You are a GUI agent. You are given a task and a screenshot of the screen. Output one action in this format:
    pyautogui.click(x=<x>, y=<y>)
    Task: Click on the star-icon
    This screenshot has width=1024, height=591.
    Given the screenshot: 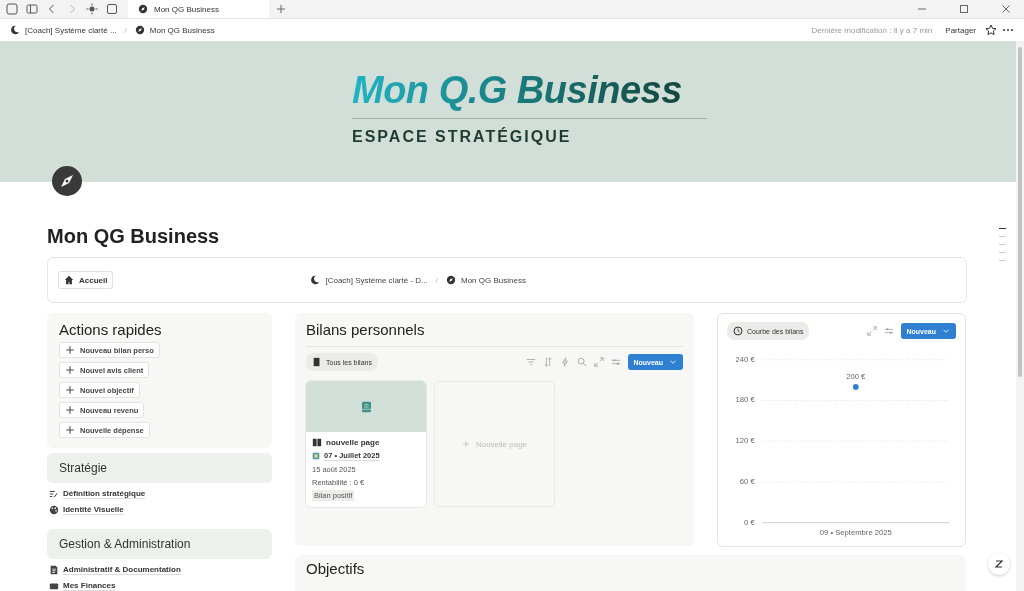 What is the action you would take?
    pyautogui.click(x=991, y=30)
    